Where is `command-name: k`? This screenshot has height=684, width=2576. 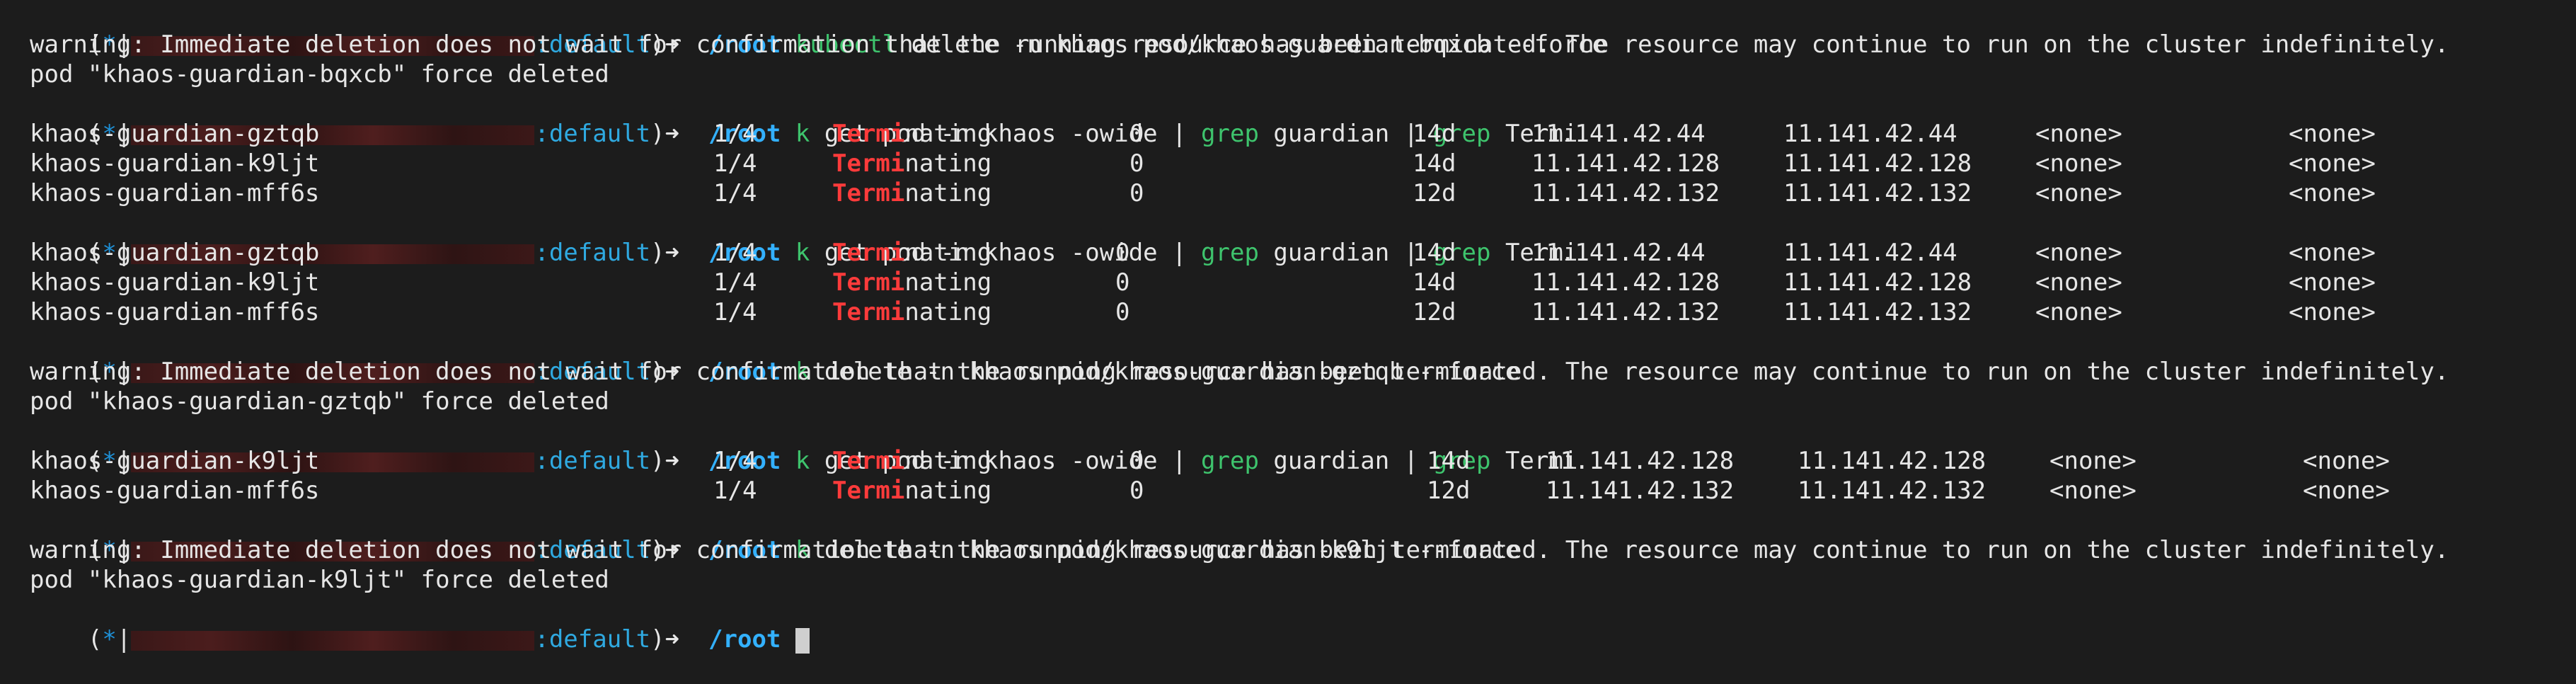
command-name: k is located at coordinates (803, 461).